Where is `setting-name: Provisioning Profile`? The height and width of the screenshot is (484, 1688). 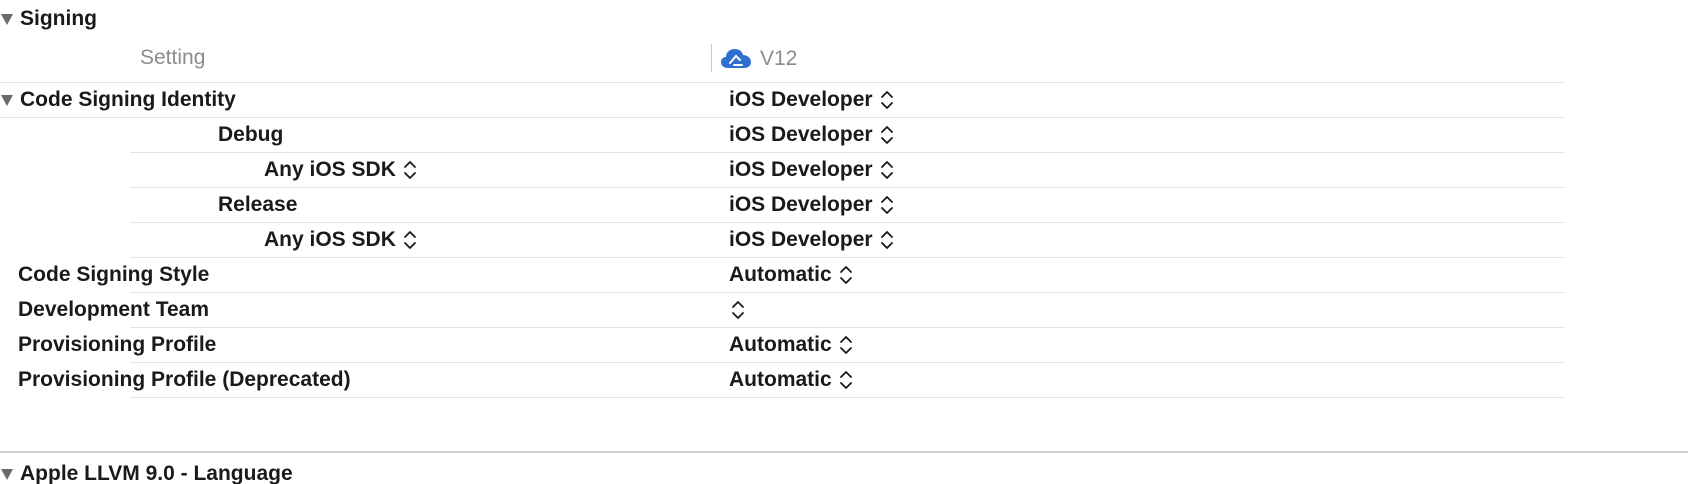
setting-name: Provisioning Profile is located at coordinates (117, 344).